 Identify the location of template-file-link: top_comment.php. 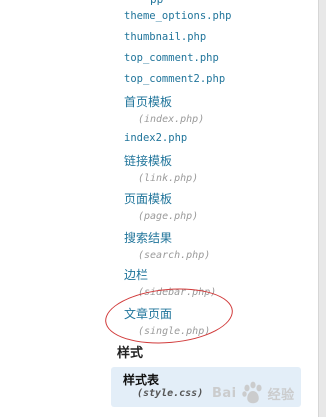
(171, 58).